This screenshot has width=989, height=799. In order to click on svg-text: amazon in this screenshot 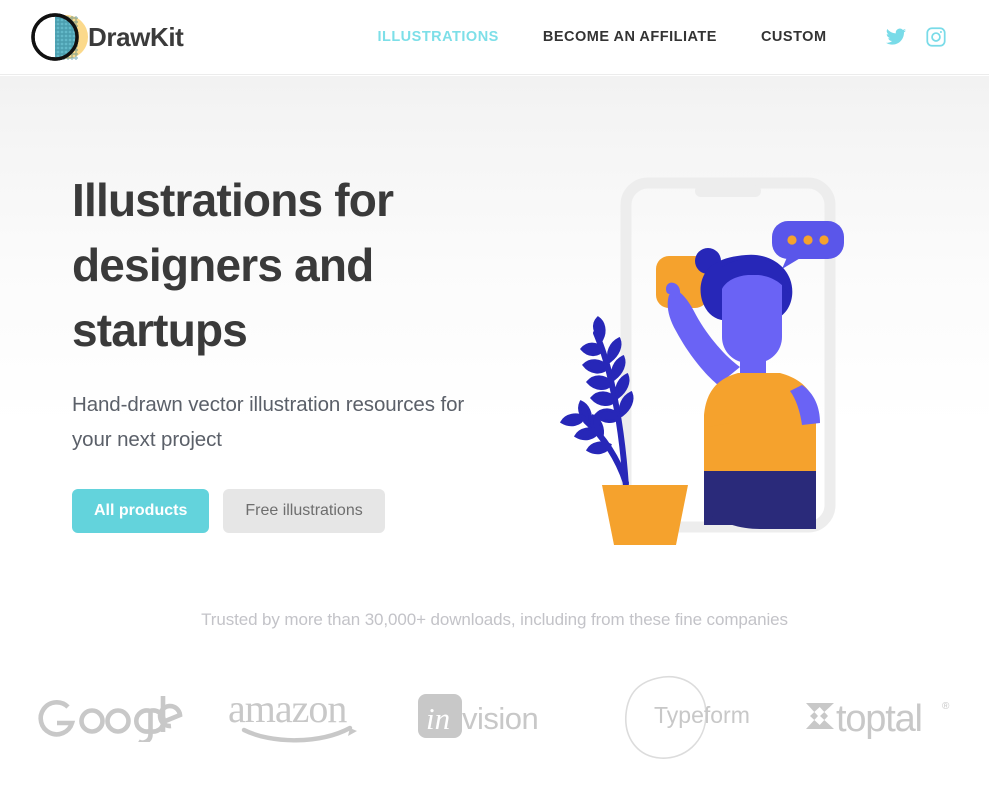, I will do `click(287, 708)`.